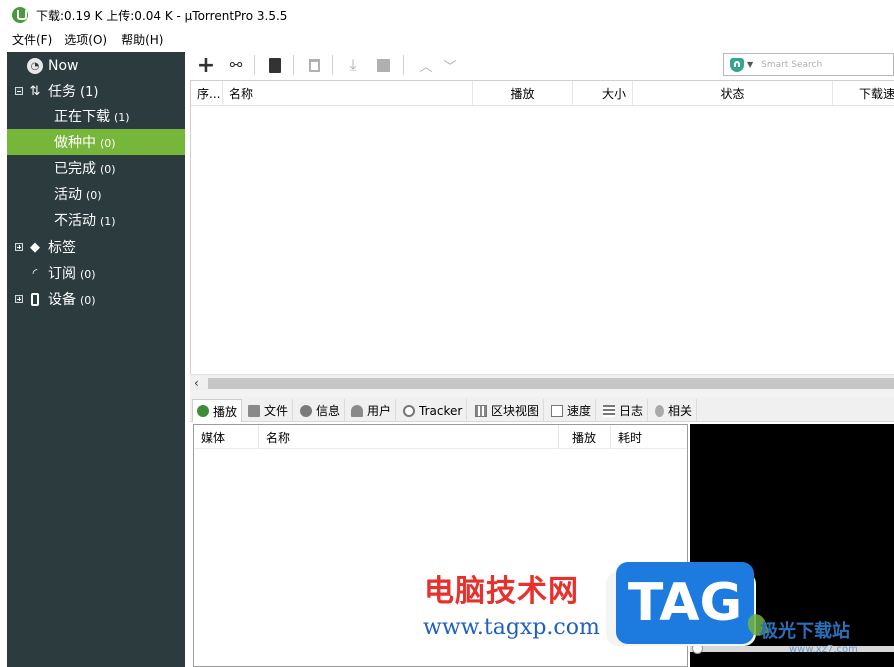 The width and height of the screenshot is (894, 667). I want to click on sidebar-item-devices: 设备 (0), so click(96, 299).